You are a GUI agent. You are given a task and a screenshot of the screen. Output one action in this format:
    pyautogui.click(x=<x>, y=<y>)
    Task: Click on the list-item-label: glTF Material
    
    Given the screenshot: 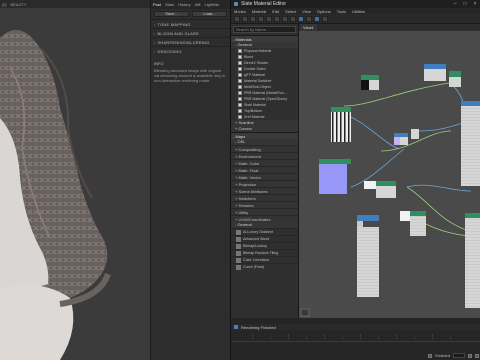 What is the action you would take?
    pyautogui.click(x=254, y=75)
    